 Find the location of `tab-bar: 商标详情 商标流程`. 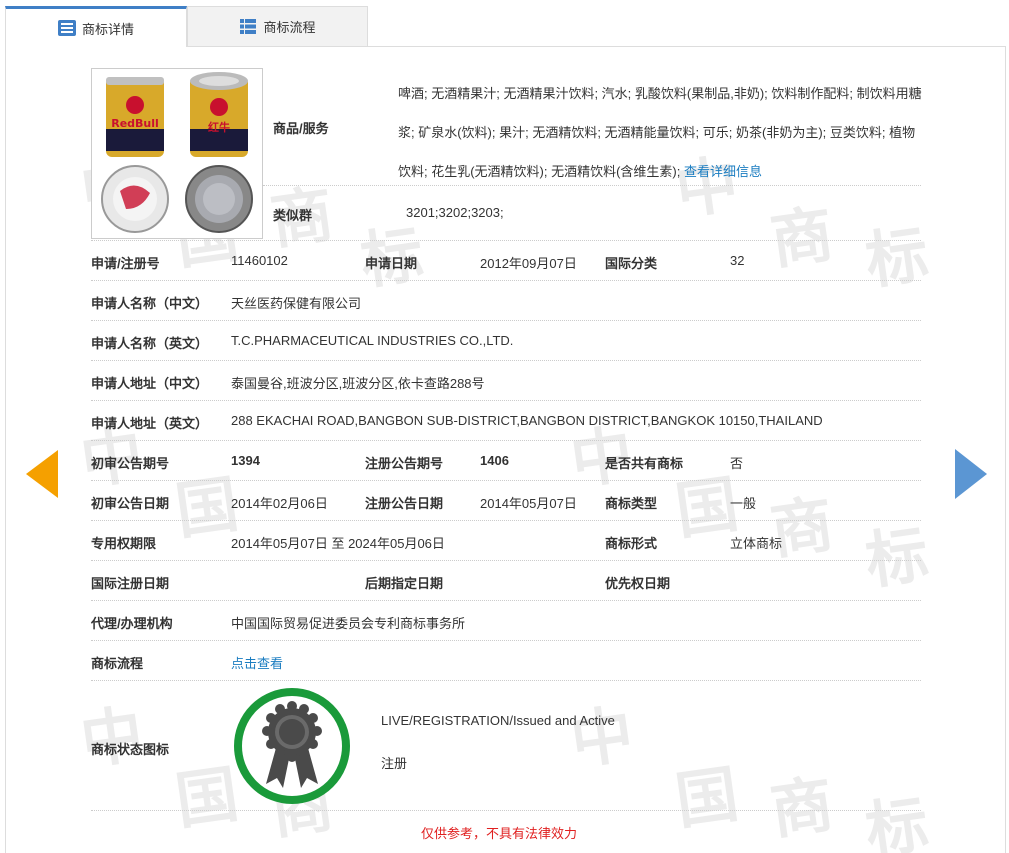

tab-bar: 商标详情 商标流程 is located at coordinates (505, 26).